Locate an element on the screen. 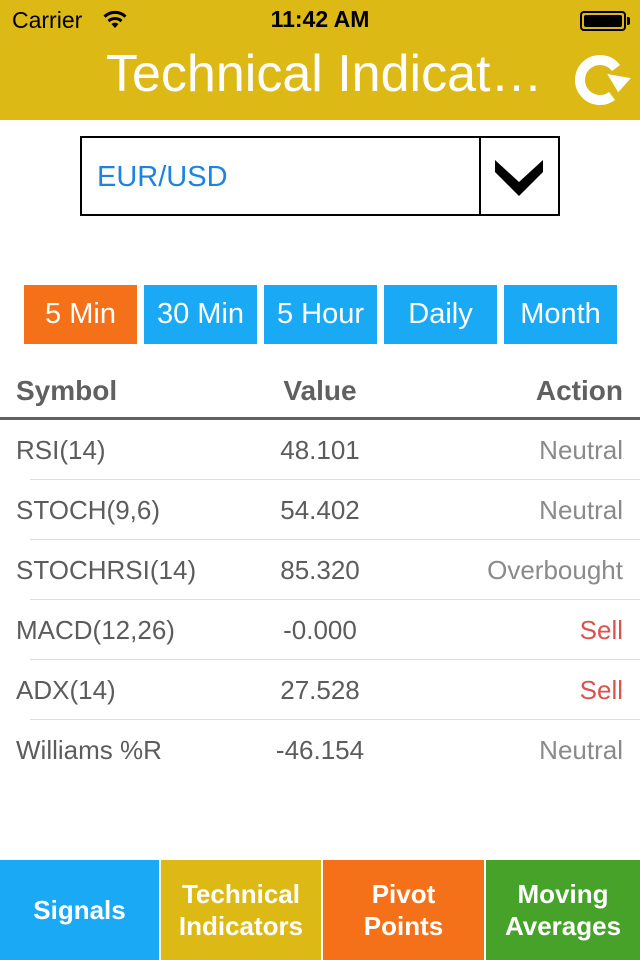  status-bar: Carrier 11:42 AM is located at coordinates (320, 20).